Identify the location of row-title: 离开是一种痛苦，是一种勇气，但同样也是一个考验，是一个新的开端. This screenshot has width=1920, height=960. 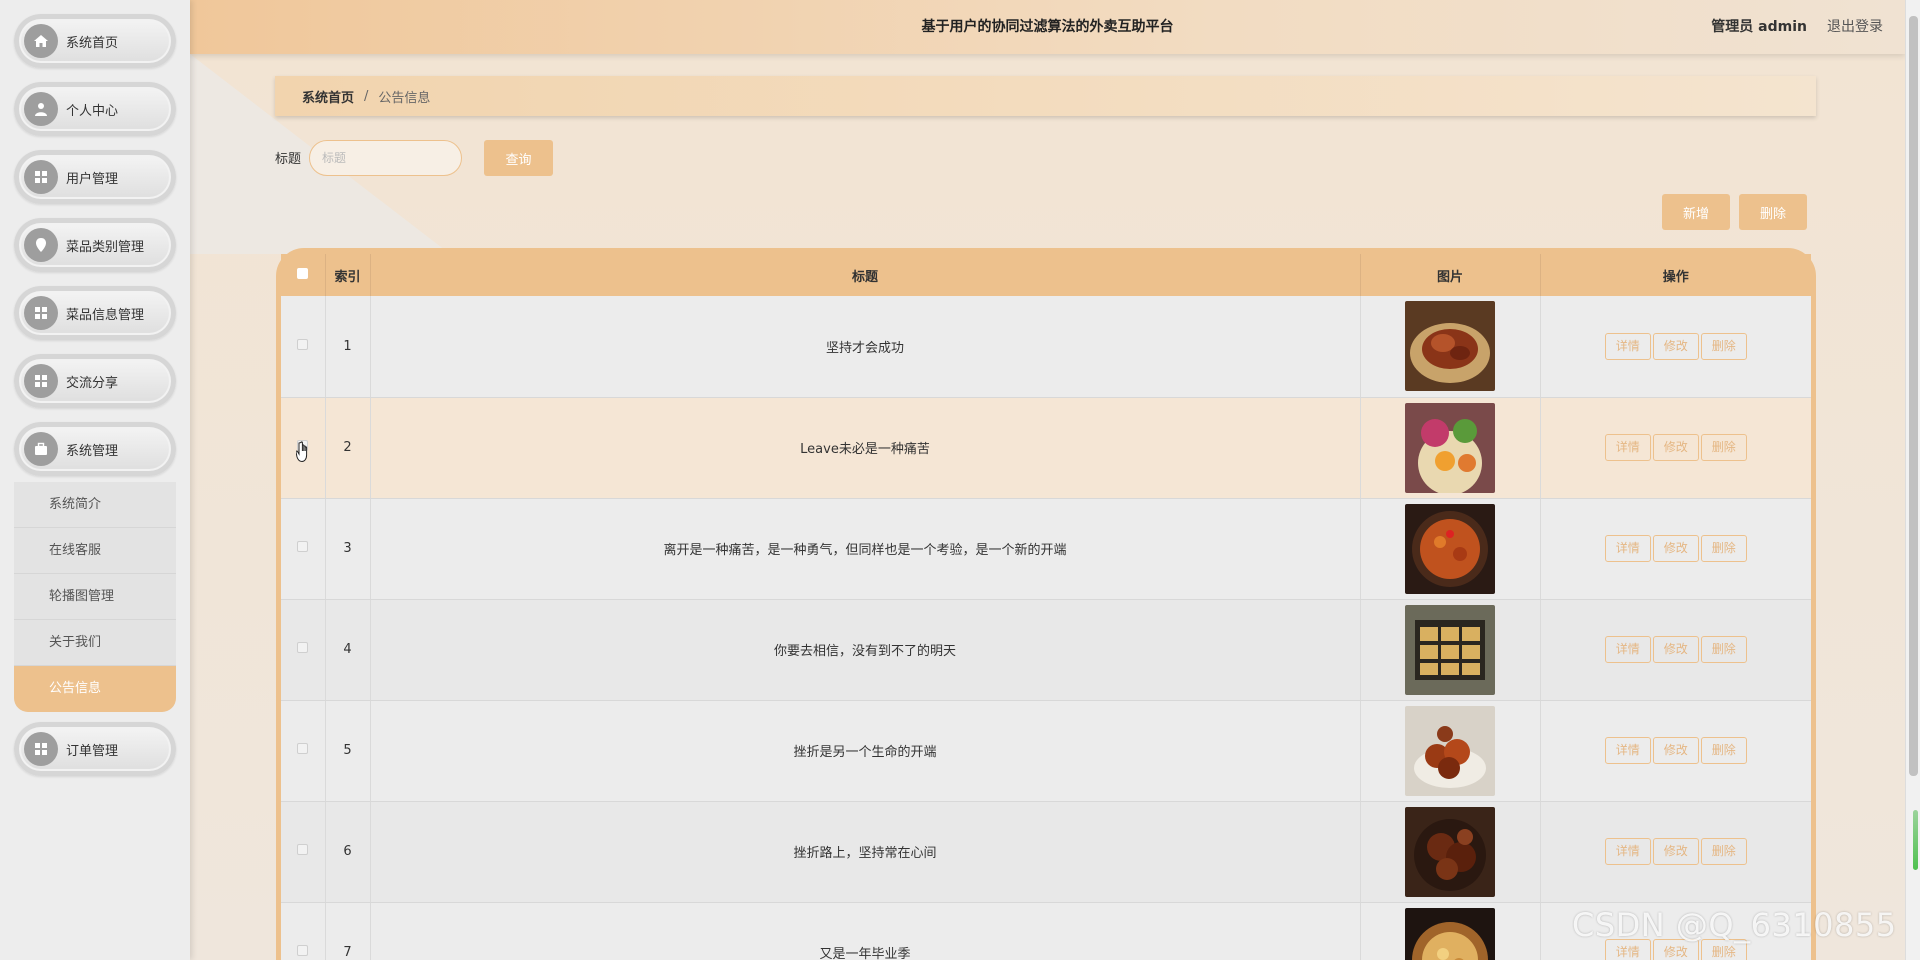
(865, 549).